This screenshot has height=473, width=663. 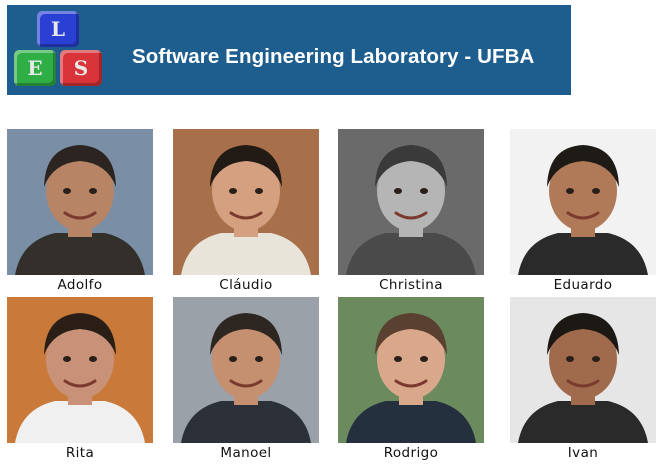 I want to click on member-card-ivan: Ivan, so click(x=583, y=379).